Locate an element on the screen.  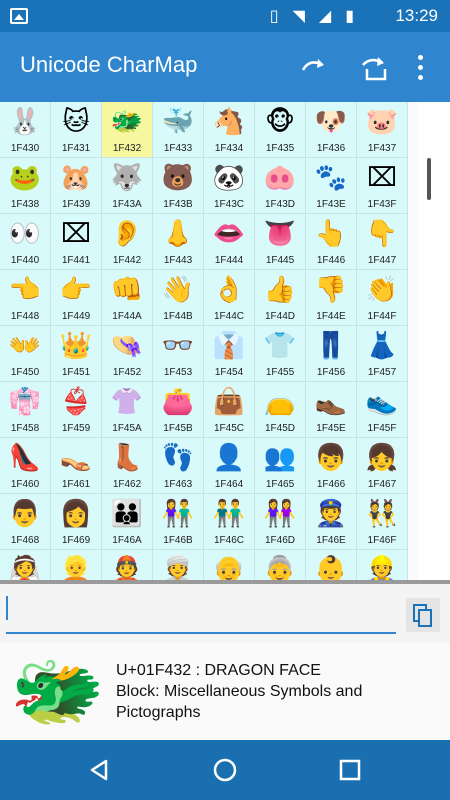
char-cell: 👄 1F444 is located at coordinates (229, 242).